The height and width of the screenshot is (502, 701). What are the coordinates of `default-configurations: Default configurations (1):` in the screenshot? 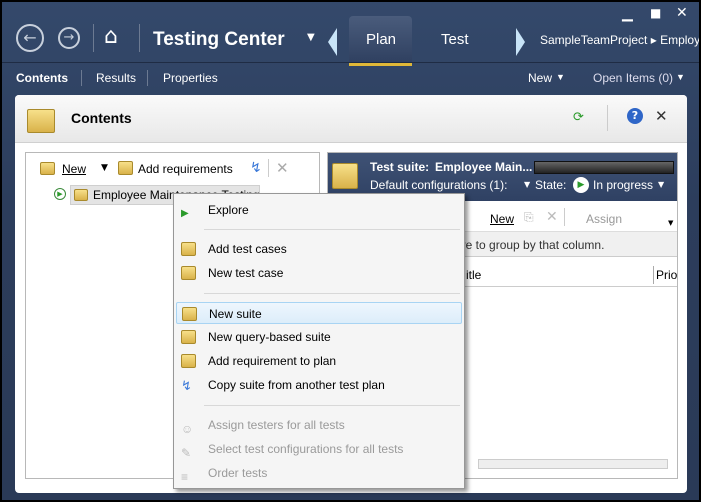 It's located at (438, 185).